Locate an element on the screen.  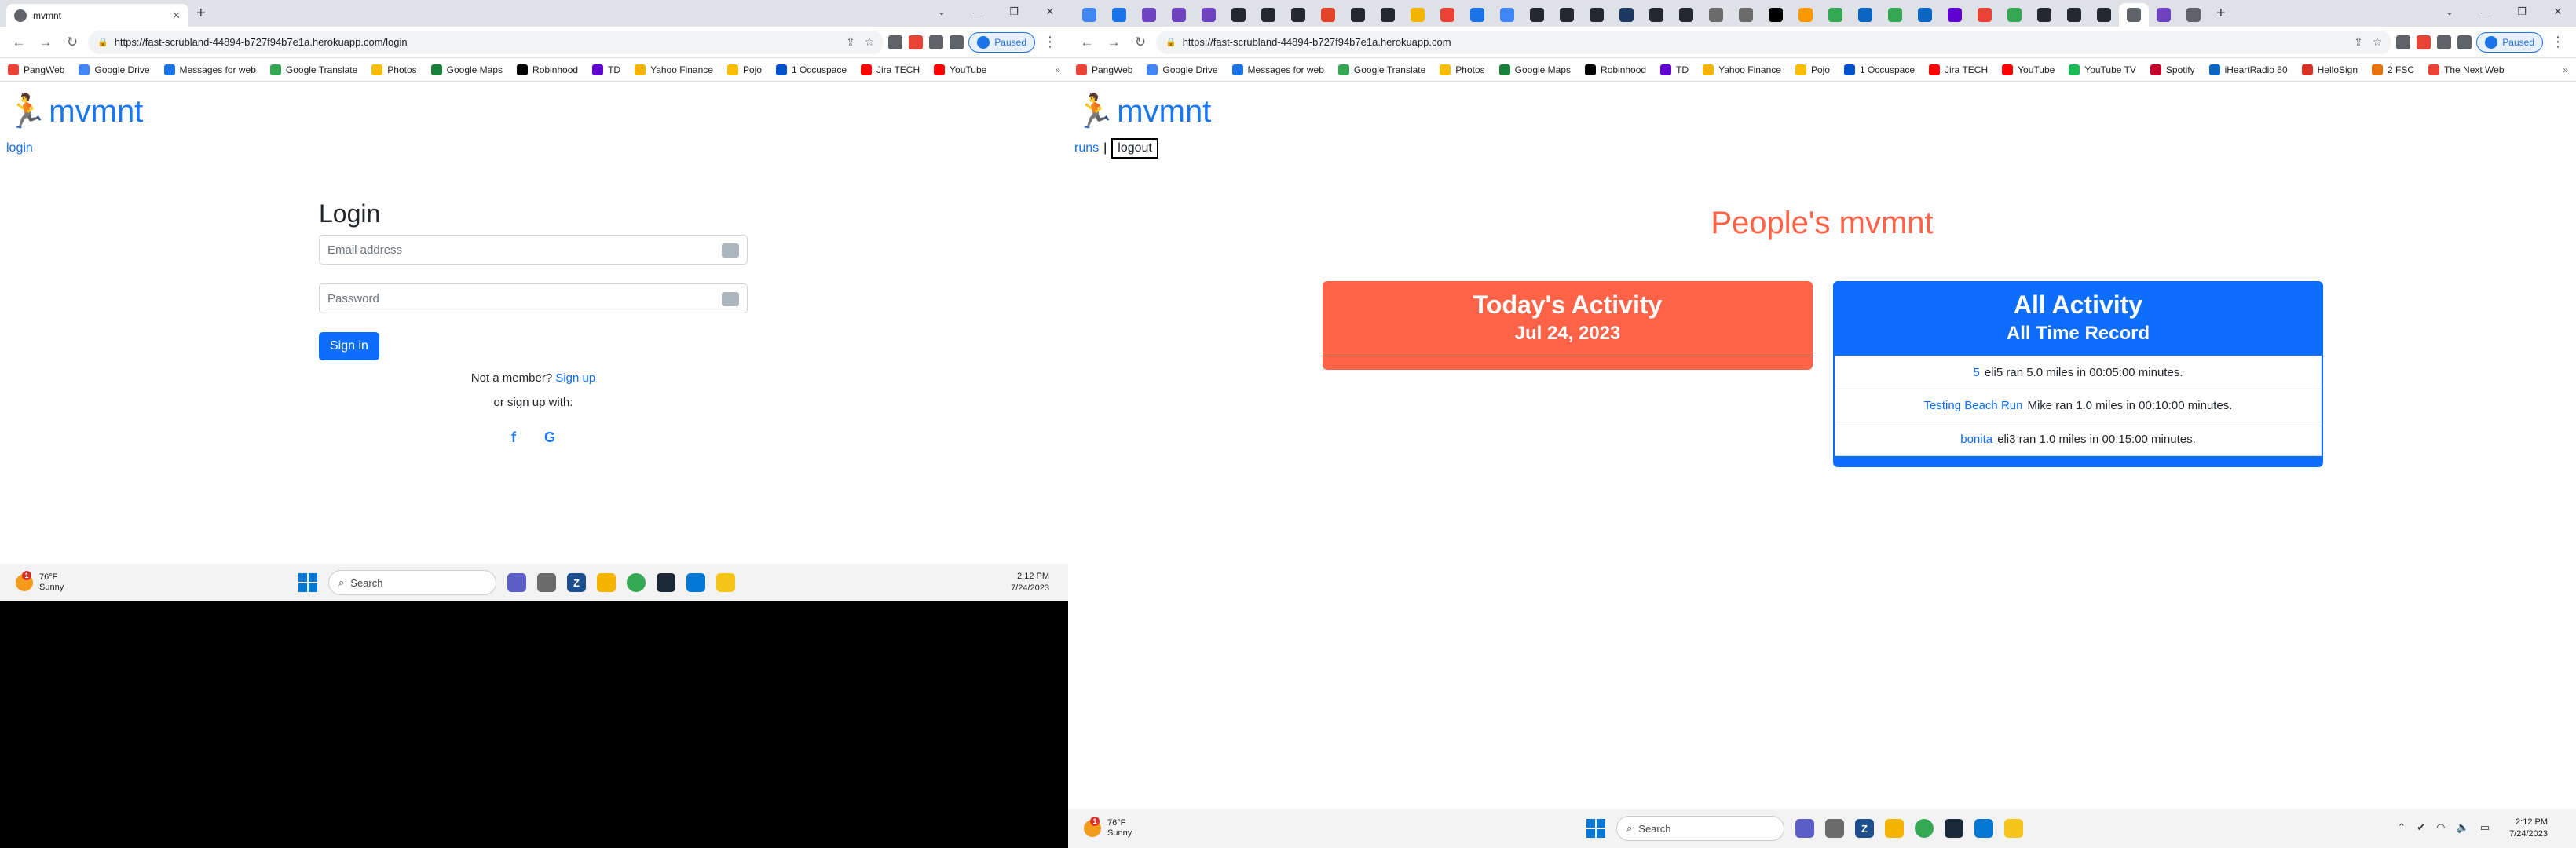
password-field: Password is located at coordinates (534, 298).